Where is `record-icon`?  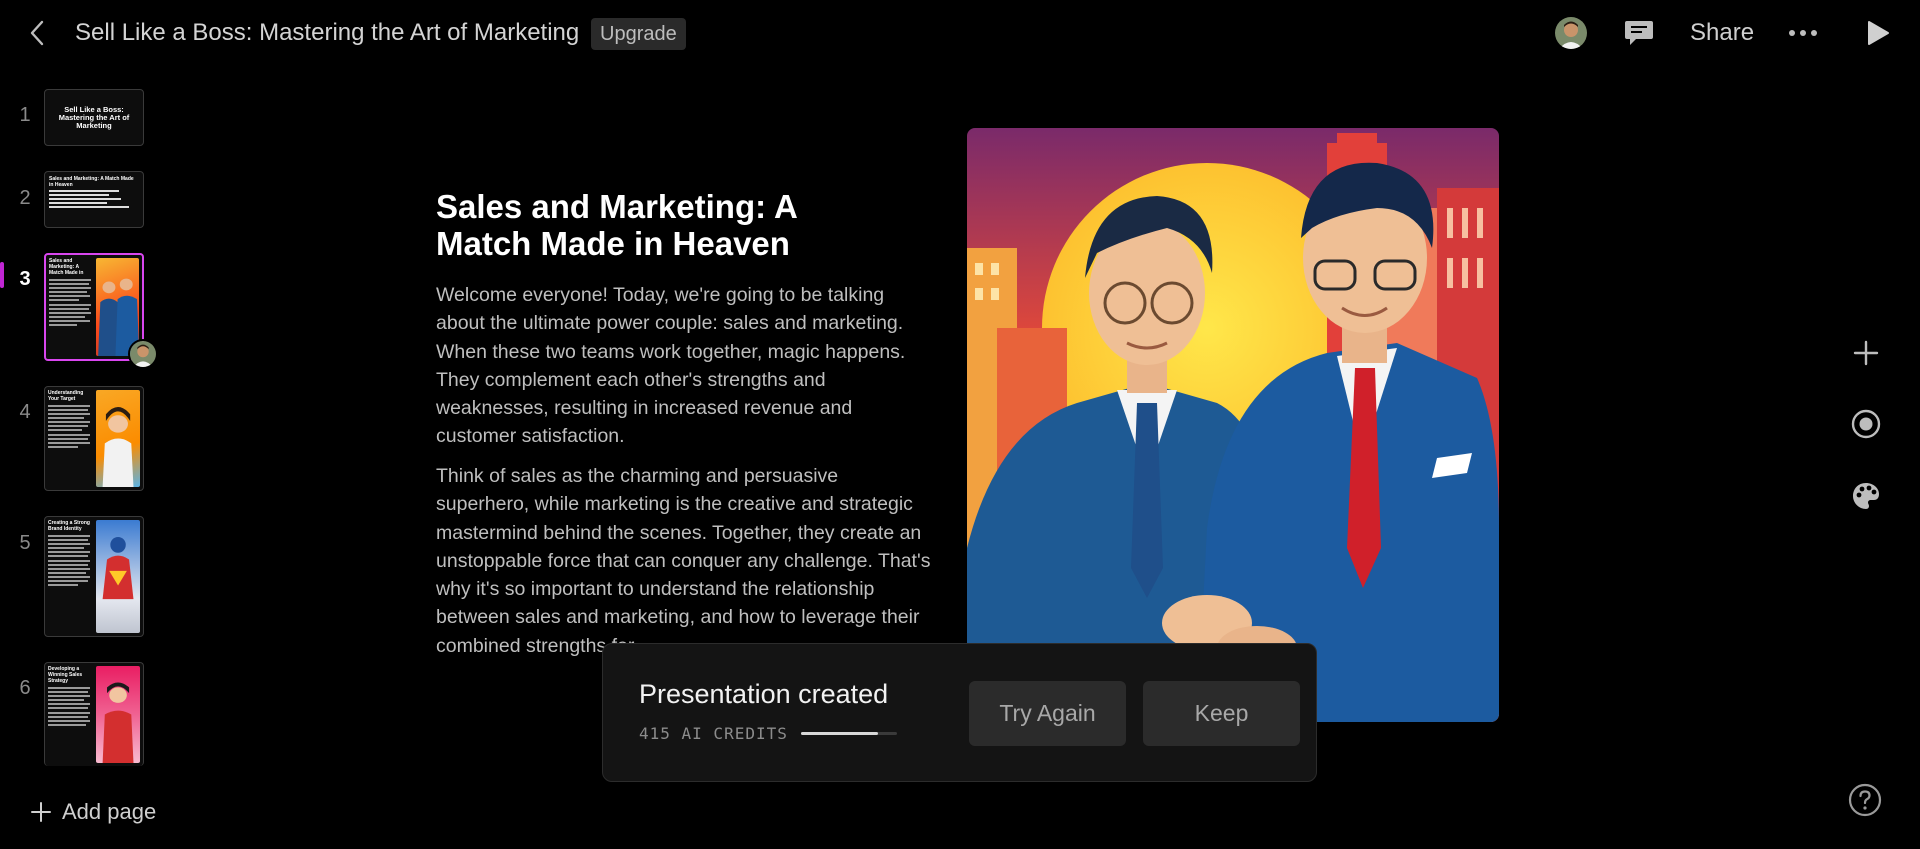 record-icon is located at coordinates (1866, 424).